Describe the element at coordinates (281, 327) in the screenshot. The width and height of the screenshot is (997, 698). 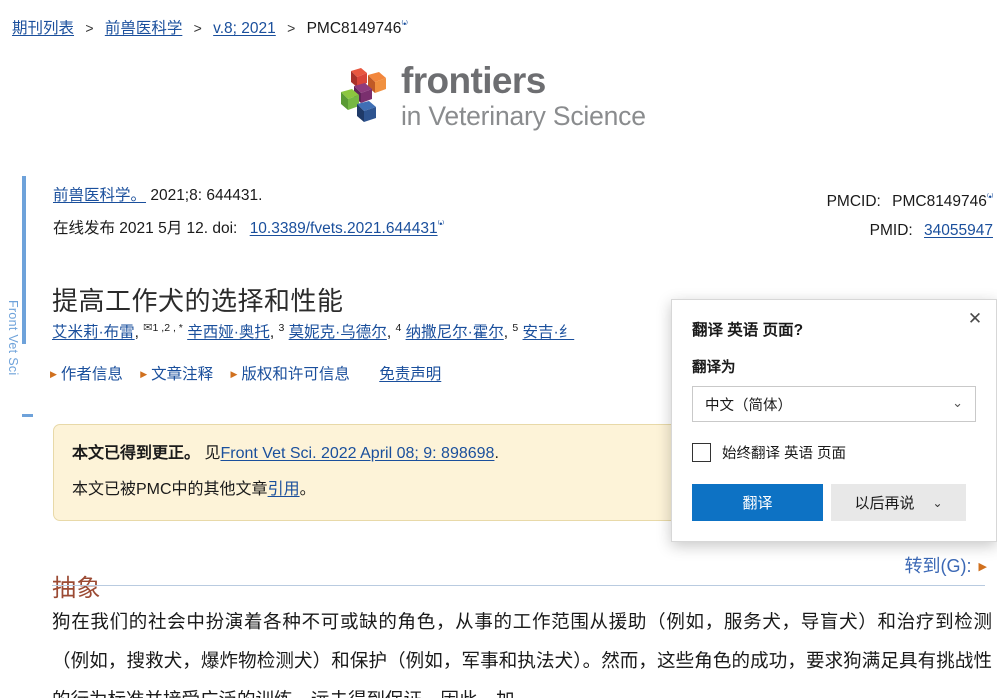
I see `author-affiliation: 3` at that location.